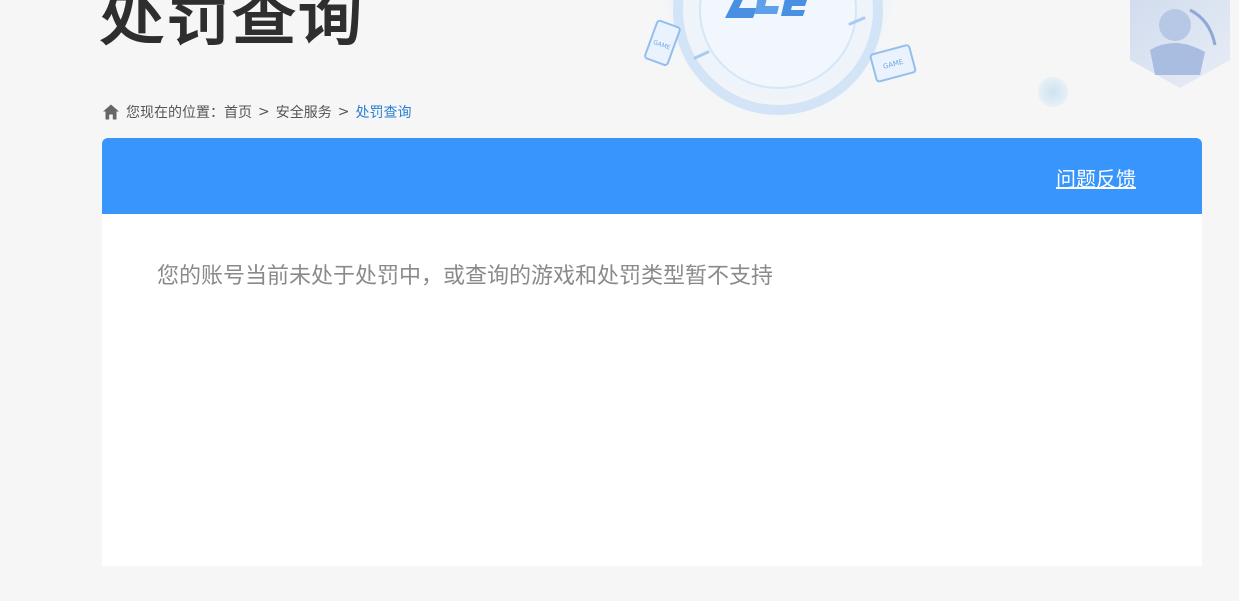 The width and height of the screenshot is (1239, 601). Describe the element at coordinates (256, 112) in the screenshot. I see `breadcrumb: 您现在的位置： 首页 > 安全服务 > 处罚查询` at that location.